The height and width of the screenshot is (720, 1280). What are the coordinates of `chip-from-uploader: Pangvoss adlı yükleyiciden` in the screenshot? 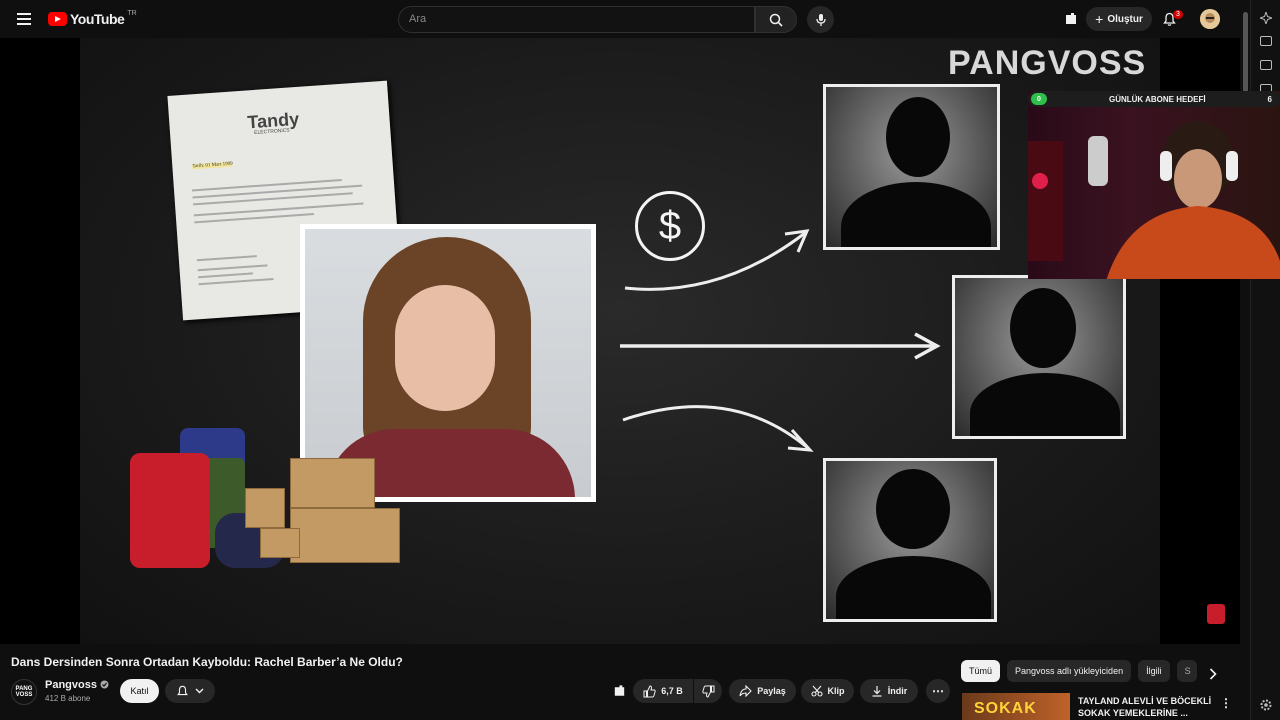 It's located at (1069, 671).